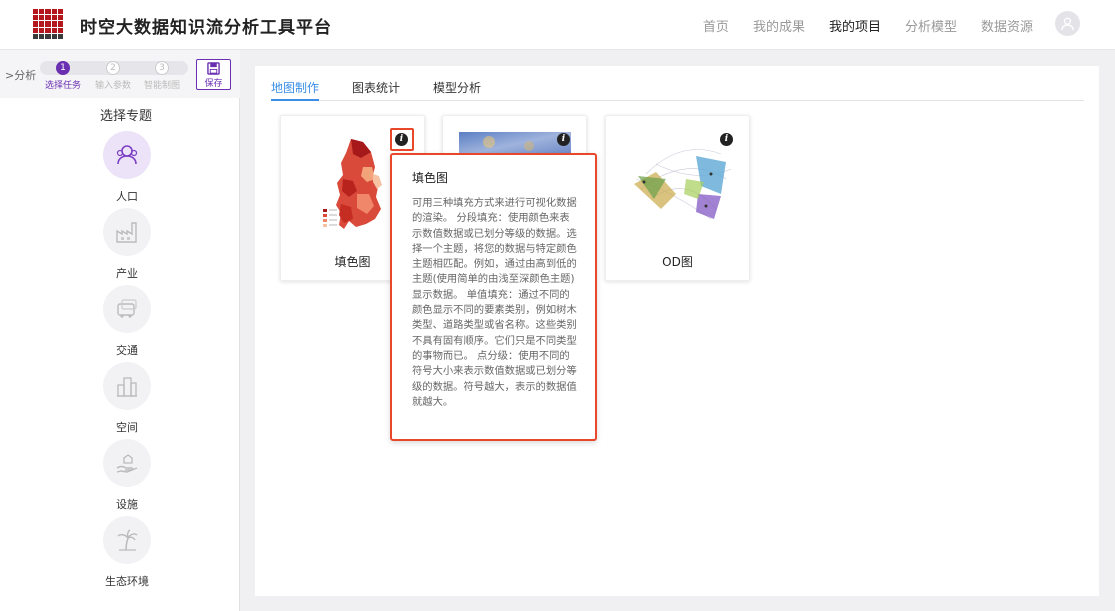 This screenshot has width=1115, height=611. What do you see at coordinates (127, 427) in the screenshot?
I see `topic-label: 空间` at bounding box center [127, 427].